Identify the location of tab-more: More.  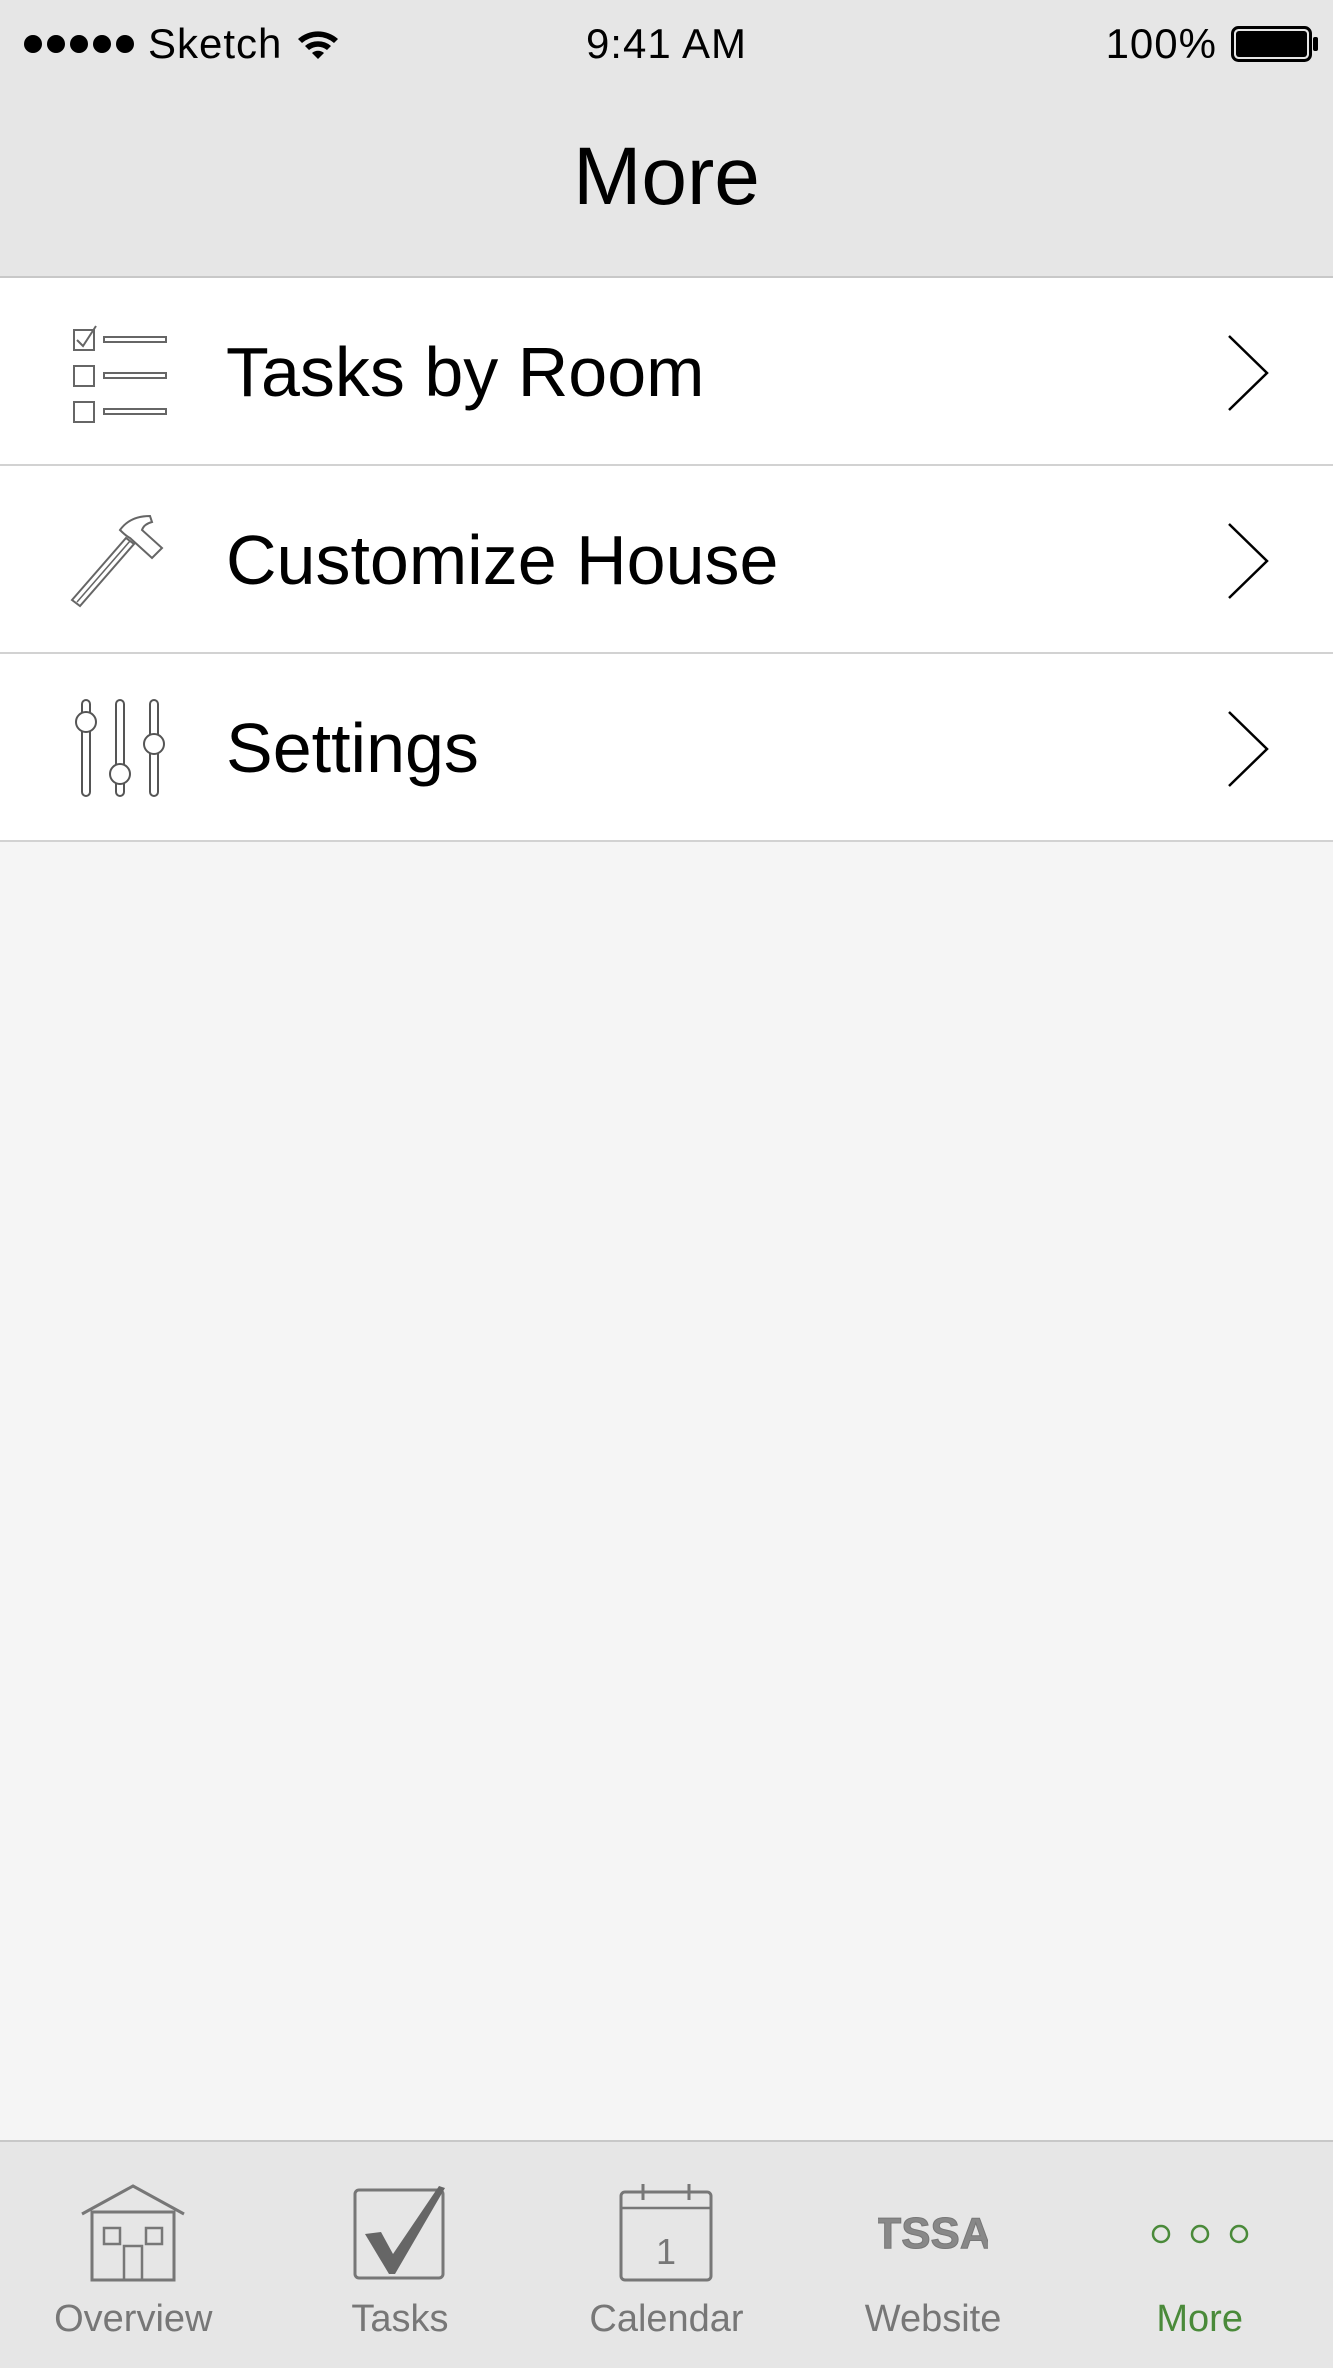
(1199, 2255).